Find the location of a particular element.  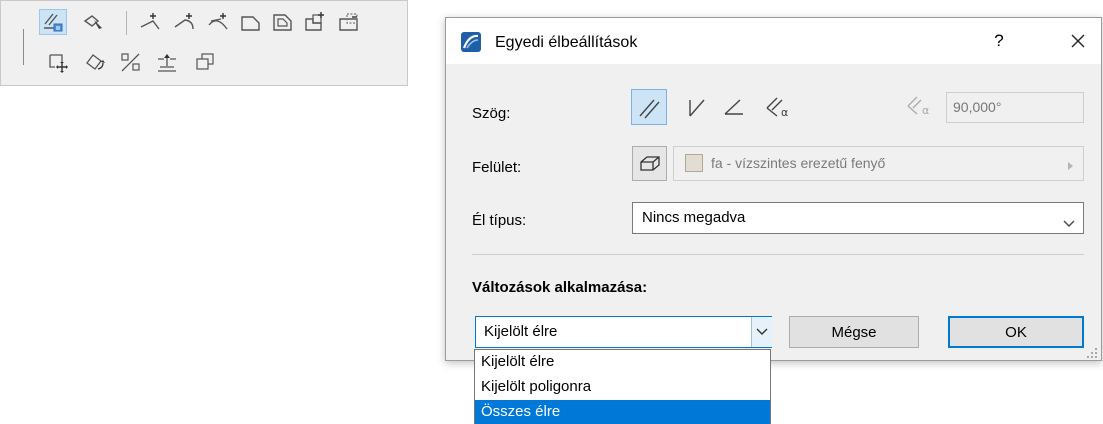

dropdown-toggle is located at coordinates (761, 332).